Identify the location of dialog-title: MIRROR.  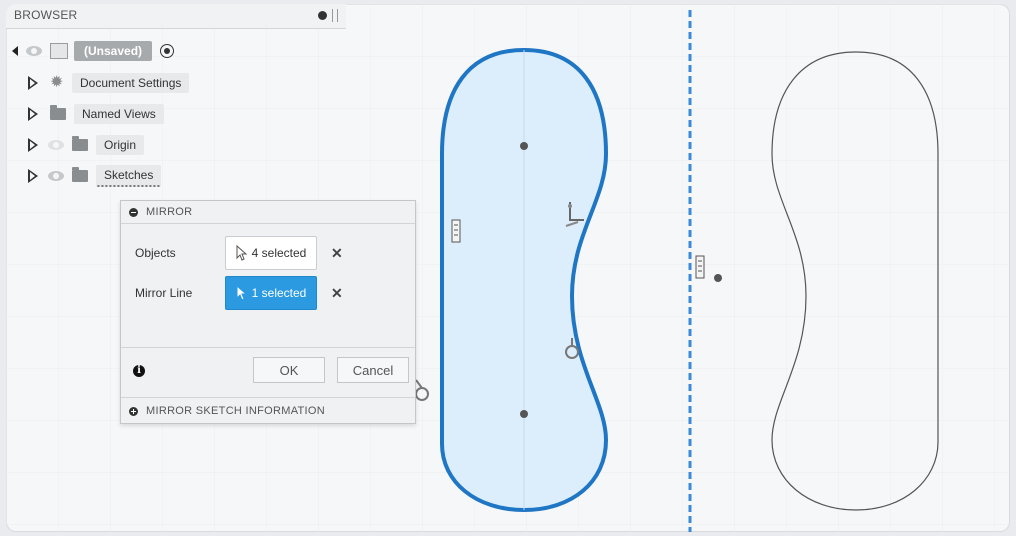
(169, 212).